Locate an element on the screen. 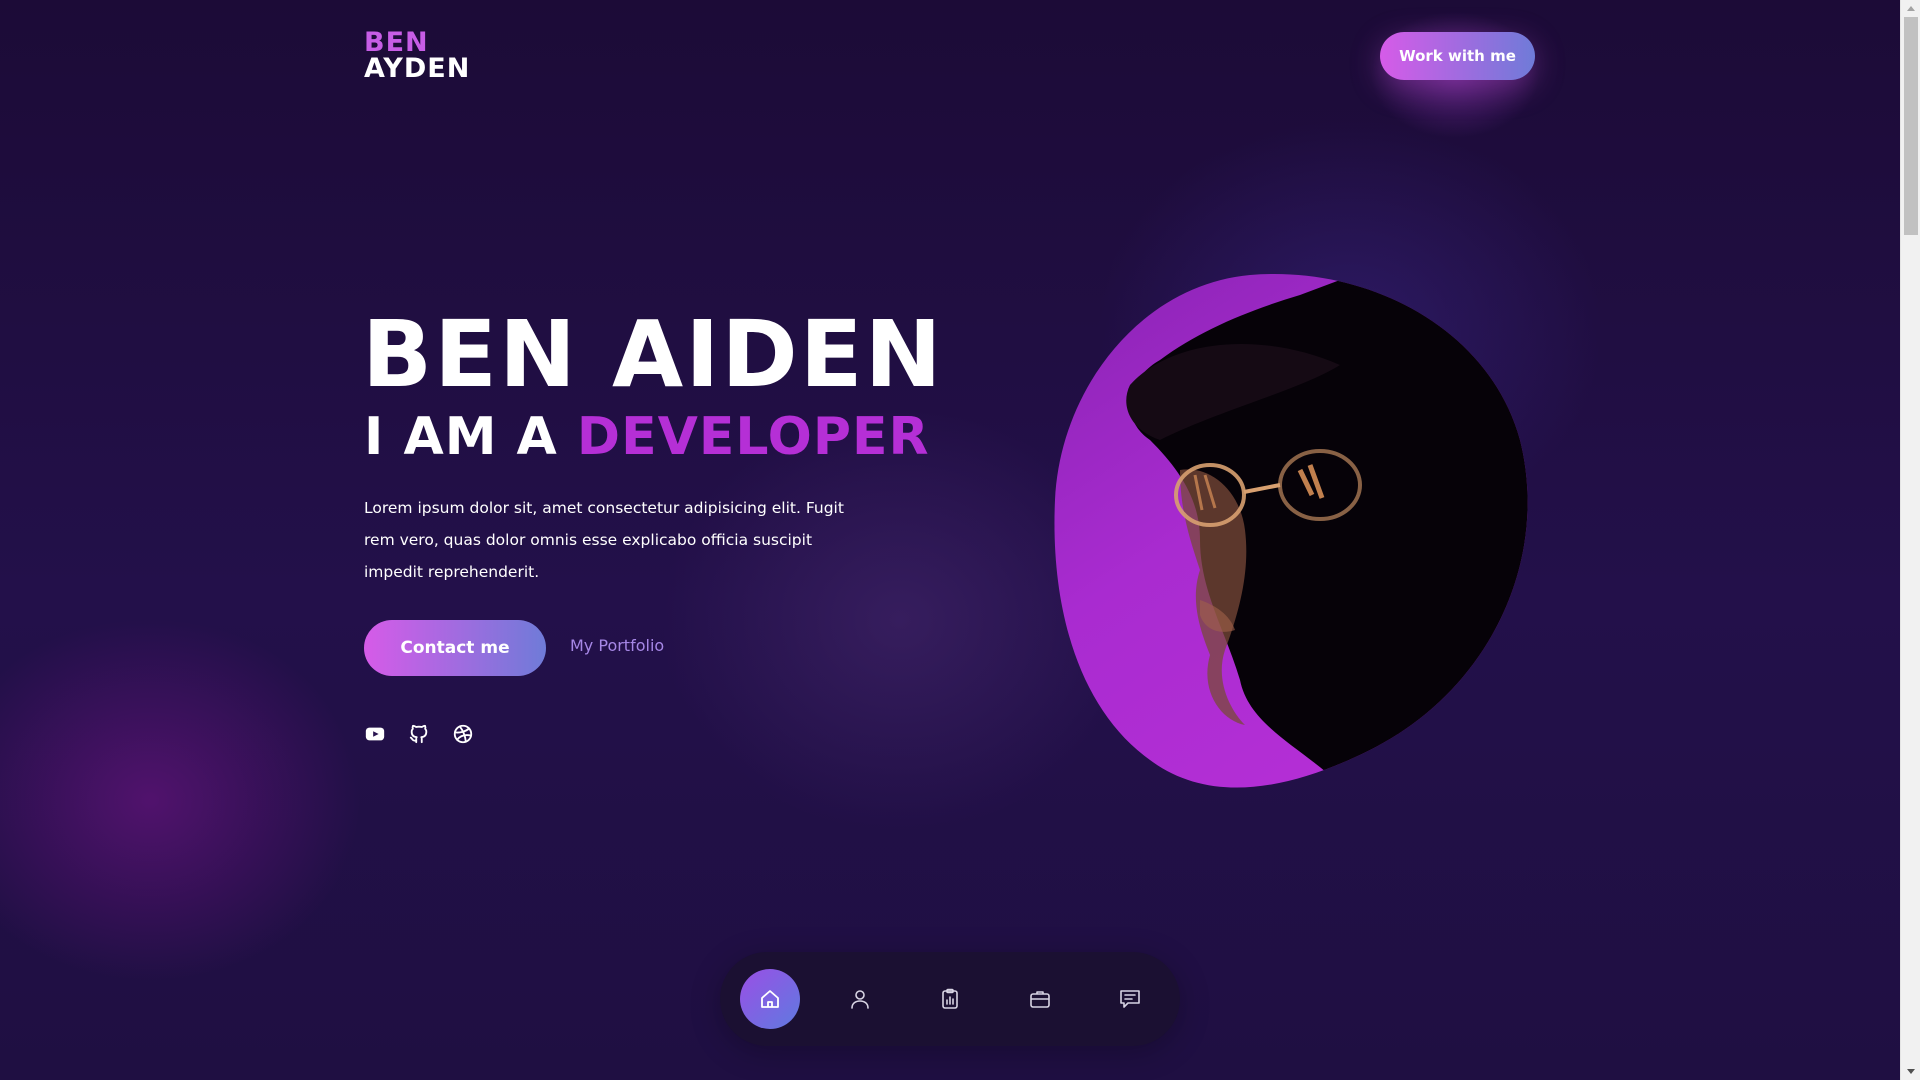 This screenshot has width=1920, height=1080. home-icon is located at coordinates (770, 999).